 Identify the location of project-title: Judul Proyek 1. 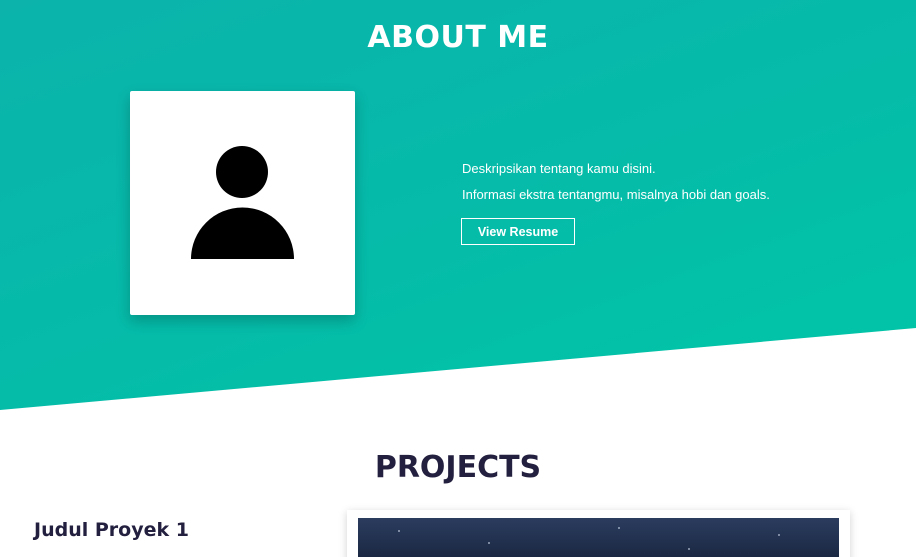
(111, 530).